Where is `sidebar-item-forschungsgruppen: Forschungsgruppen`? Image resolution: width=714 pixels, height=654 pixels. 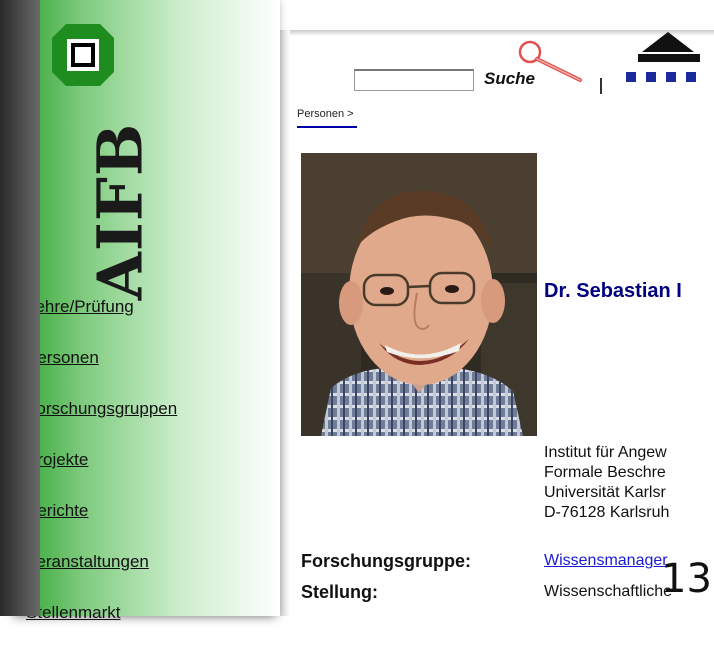
sidebar-item-forschungsgruppen: Forschungsgruppen is located at coordinates (101, 424).